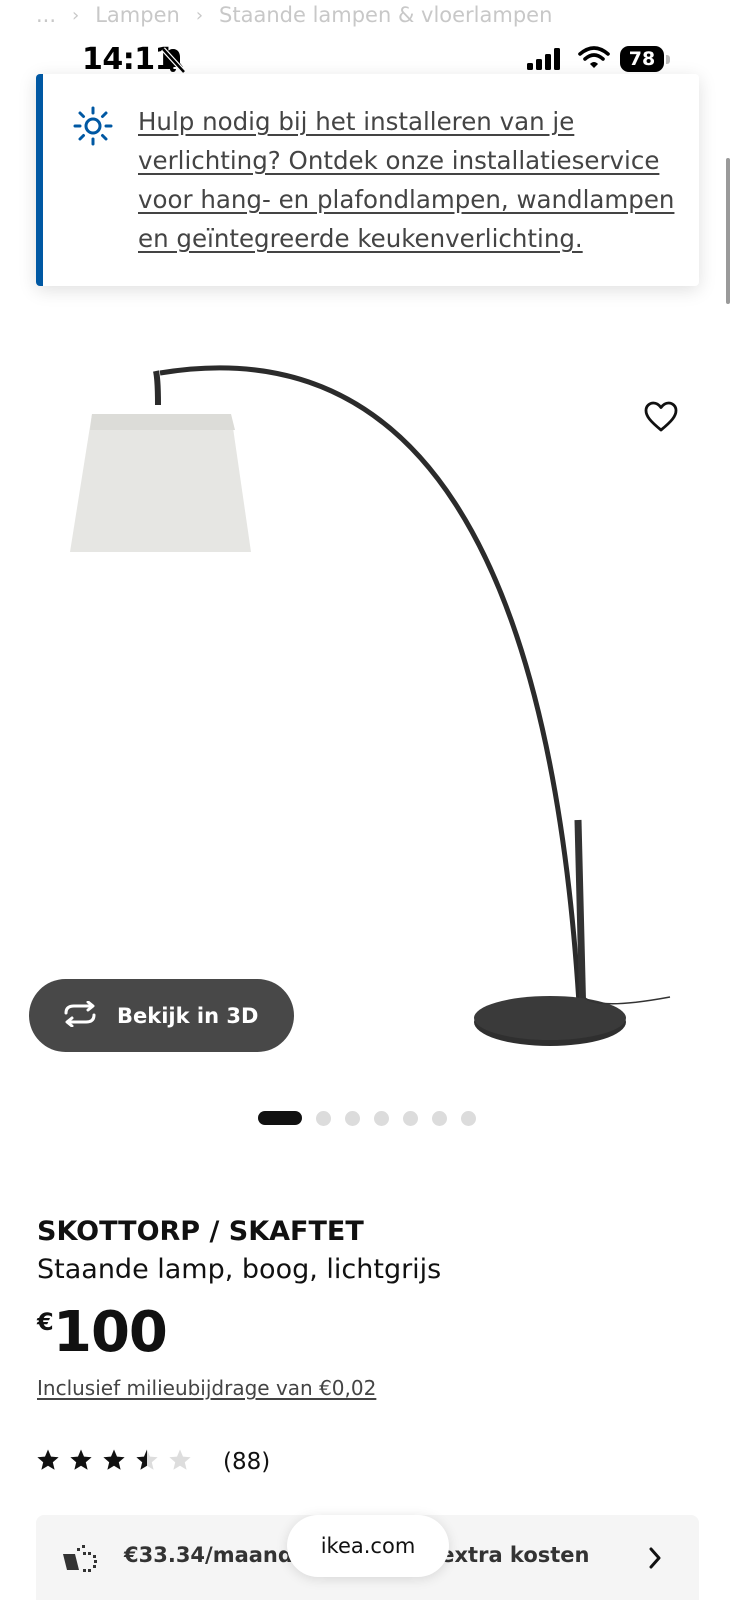 This screenshot has height=1600, width=736. Describe the element at coordinates (200, 1231) in the screenshot. I see `product-title: SKOTTORP / SKAFTET` at that location.